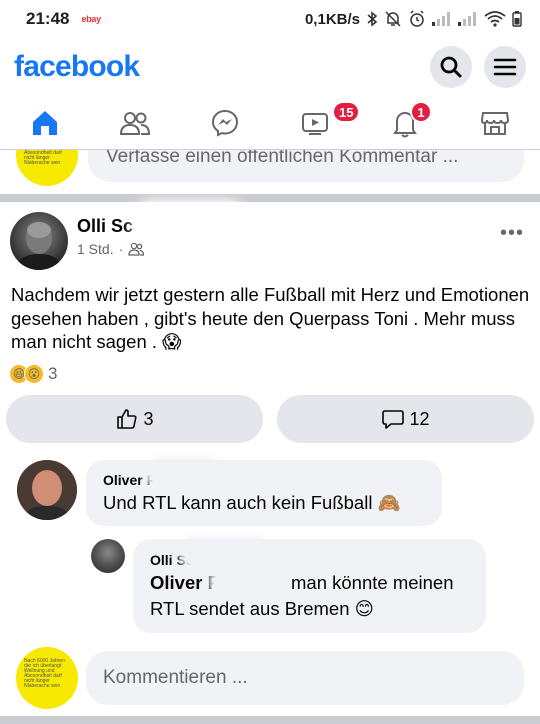 Image resolution: width=540 pixels, height=724 pixels. What do you see at coordinates (421, 112) in the screenshot?
I see `notifications-badge: 1` at bounding box center [421, 112].